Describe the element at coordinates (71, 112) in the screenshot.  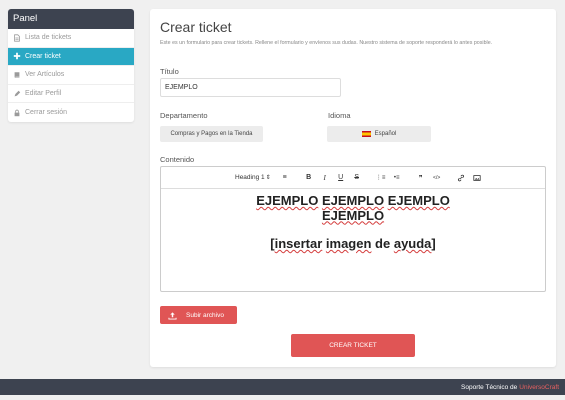
I see `sidebar-item-logout: Cerrar sesión` at that location.